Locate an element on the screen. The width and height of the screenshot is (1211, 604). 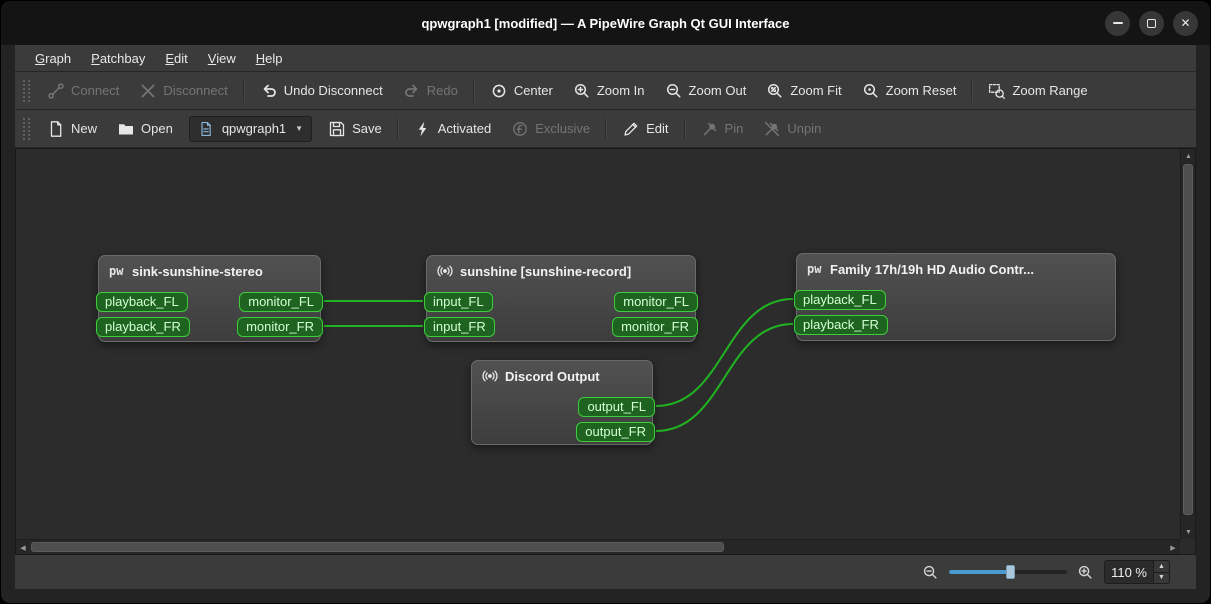
horizontal-scroll-handle is located at coordinates (377, 547).